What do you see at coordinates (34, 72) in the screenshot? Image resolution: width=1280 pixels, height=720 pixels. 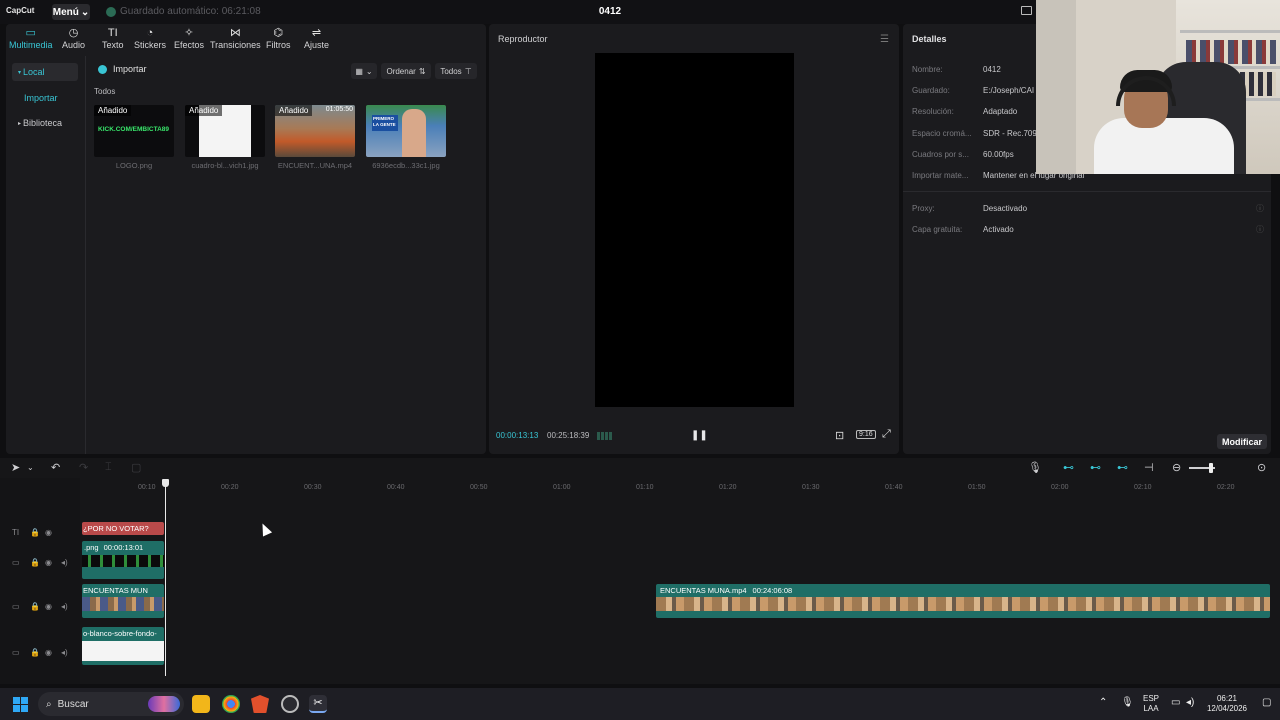 I see `sidebar-item-label: Local` at bounding box center [34, 72].